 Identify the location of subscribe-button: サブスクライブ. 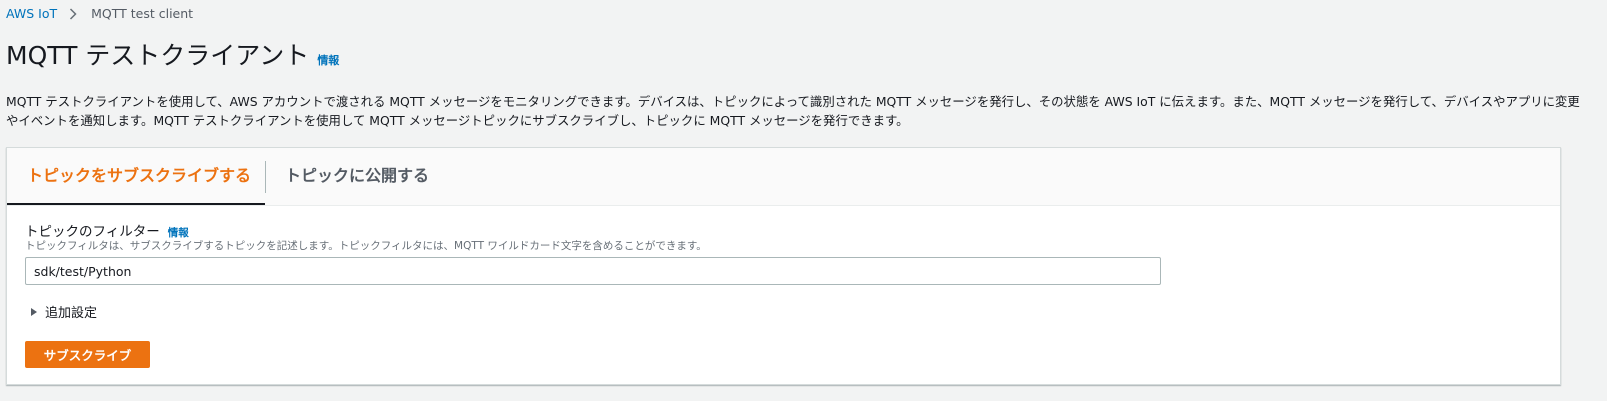
(87, 354).